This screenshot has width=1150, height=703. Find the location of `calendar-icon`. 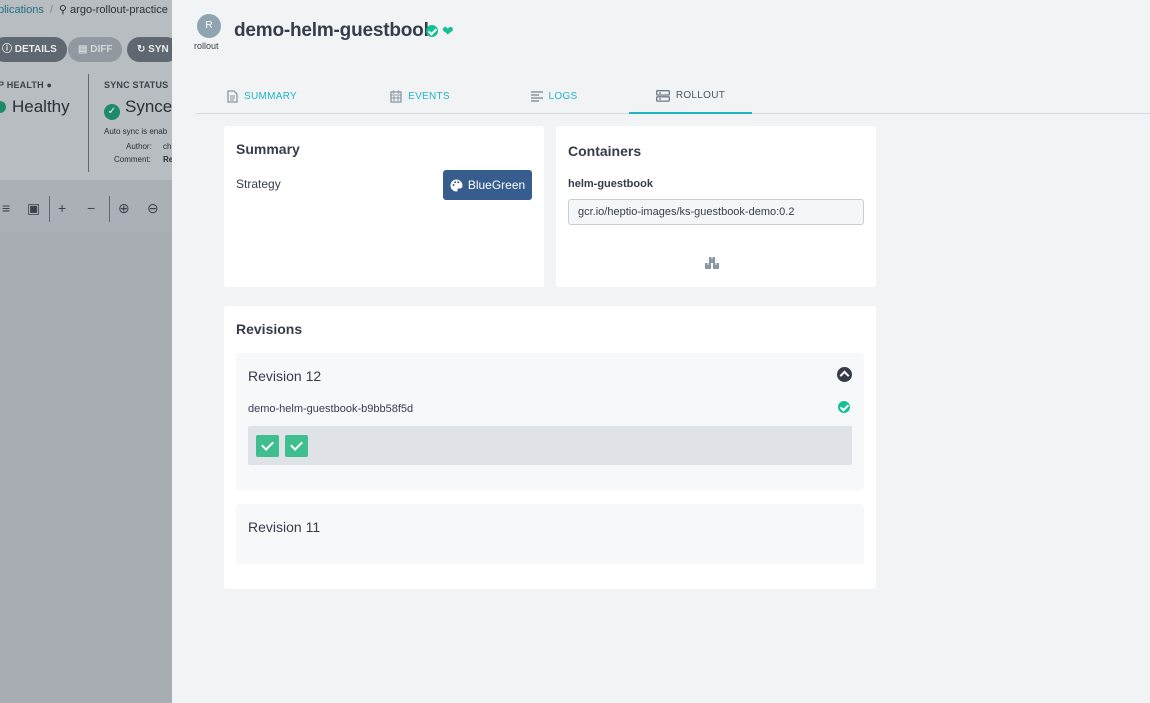

calendar-icon is located at coordinates (396, 96).